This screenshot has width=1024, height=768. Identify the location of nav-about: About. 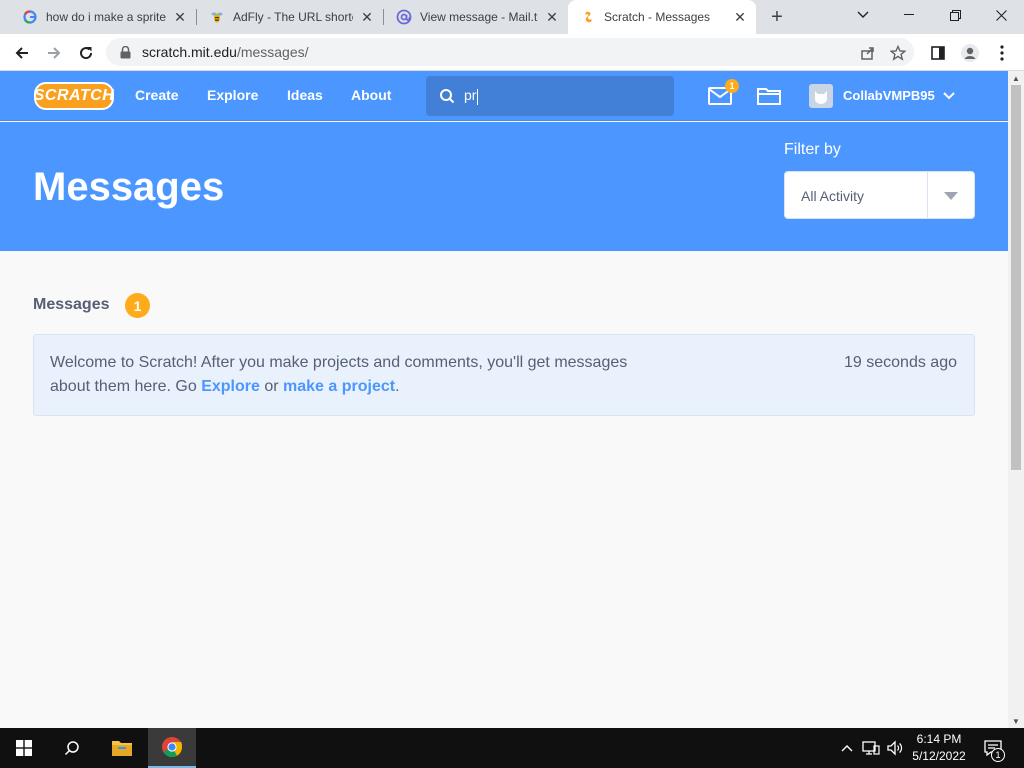
(371, 95).